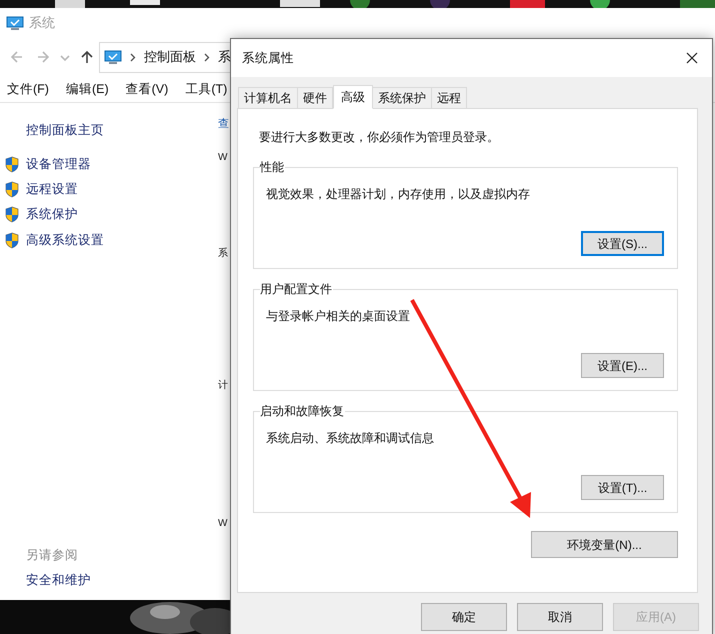 This screenshot has width=715, height=634. What do you see at coordinates (42, 23) in the screenshot?
I see `window-title: 系统` at bounding box center [42, 23].